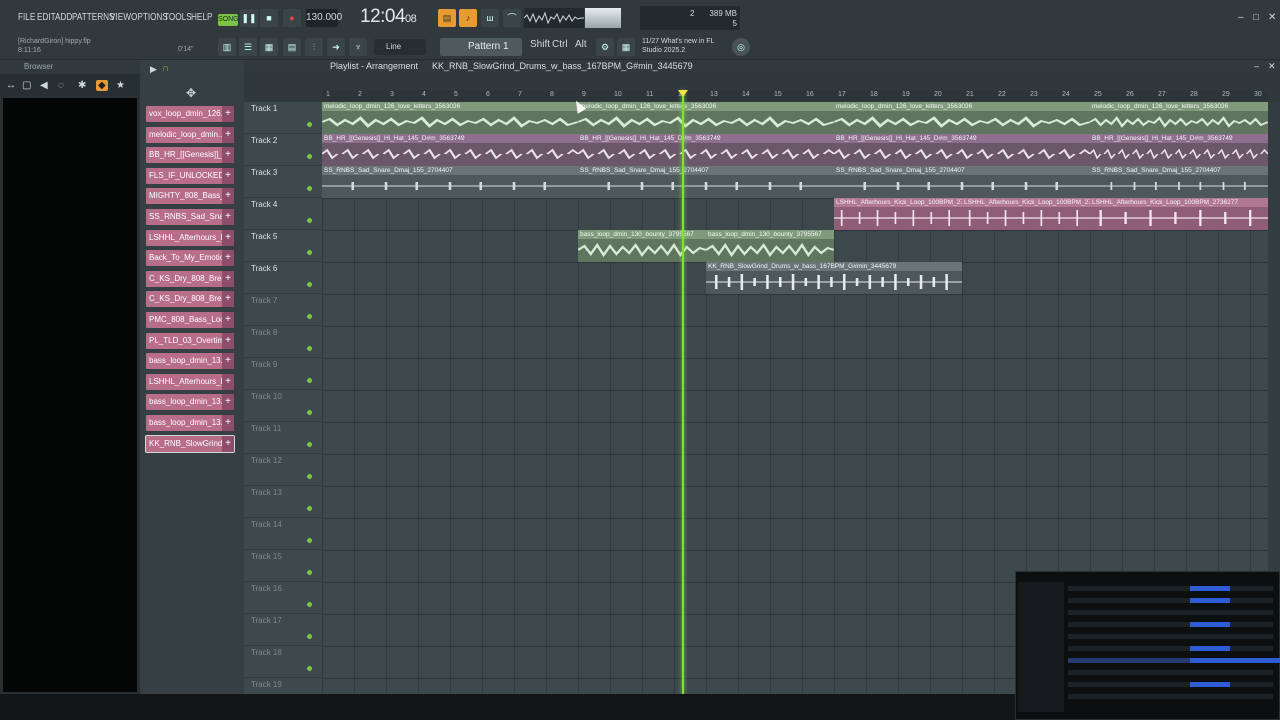 The image size is (1280, 720). I want to click on track-header: Track 15, so click(283, 566).